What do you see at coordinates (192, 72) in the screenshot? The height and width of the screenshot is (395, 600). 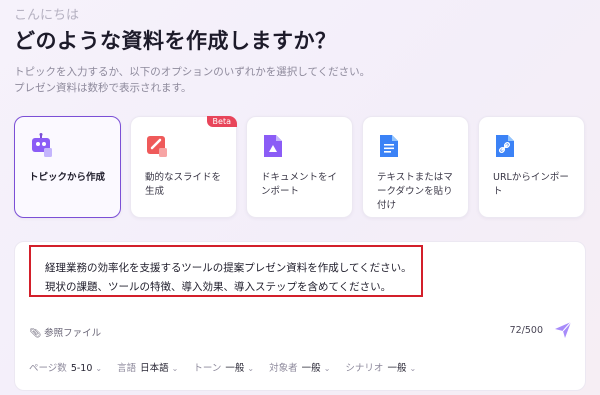 I see `subtitle-line-1: トピックを入力するか、以下のオプションのいずれかを選択してください。` at bounding box center [192, 72].